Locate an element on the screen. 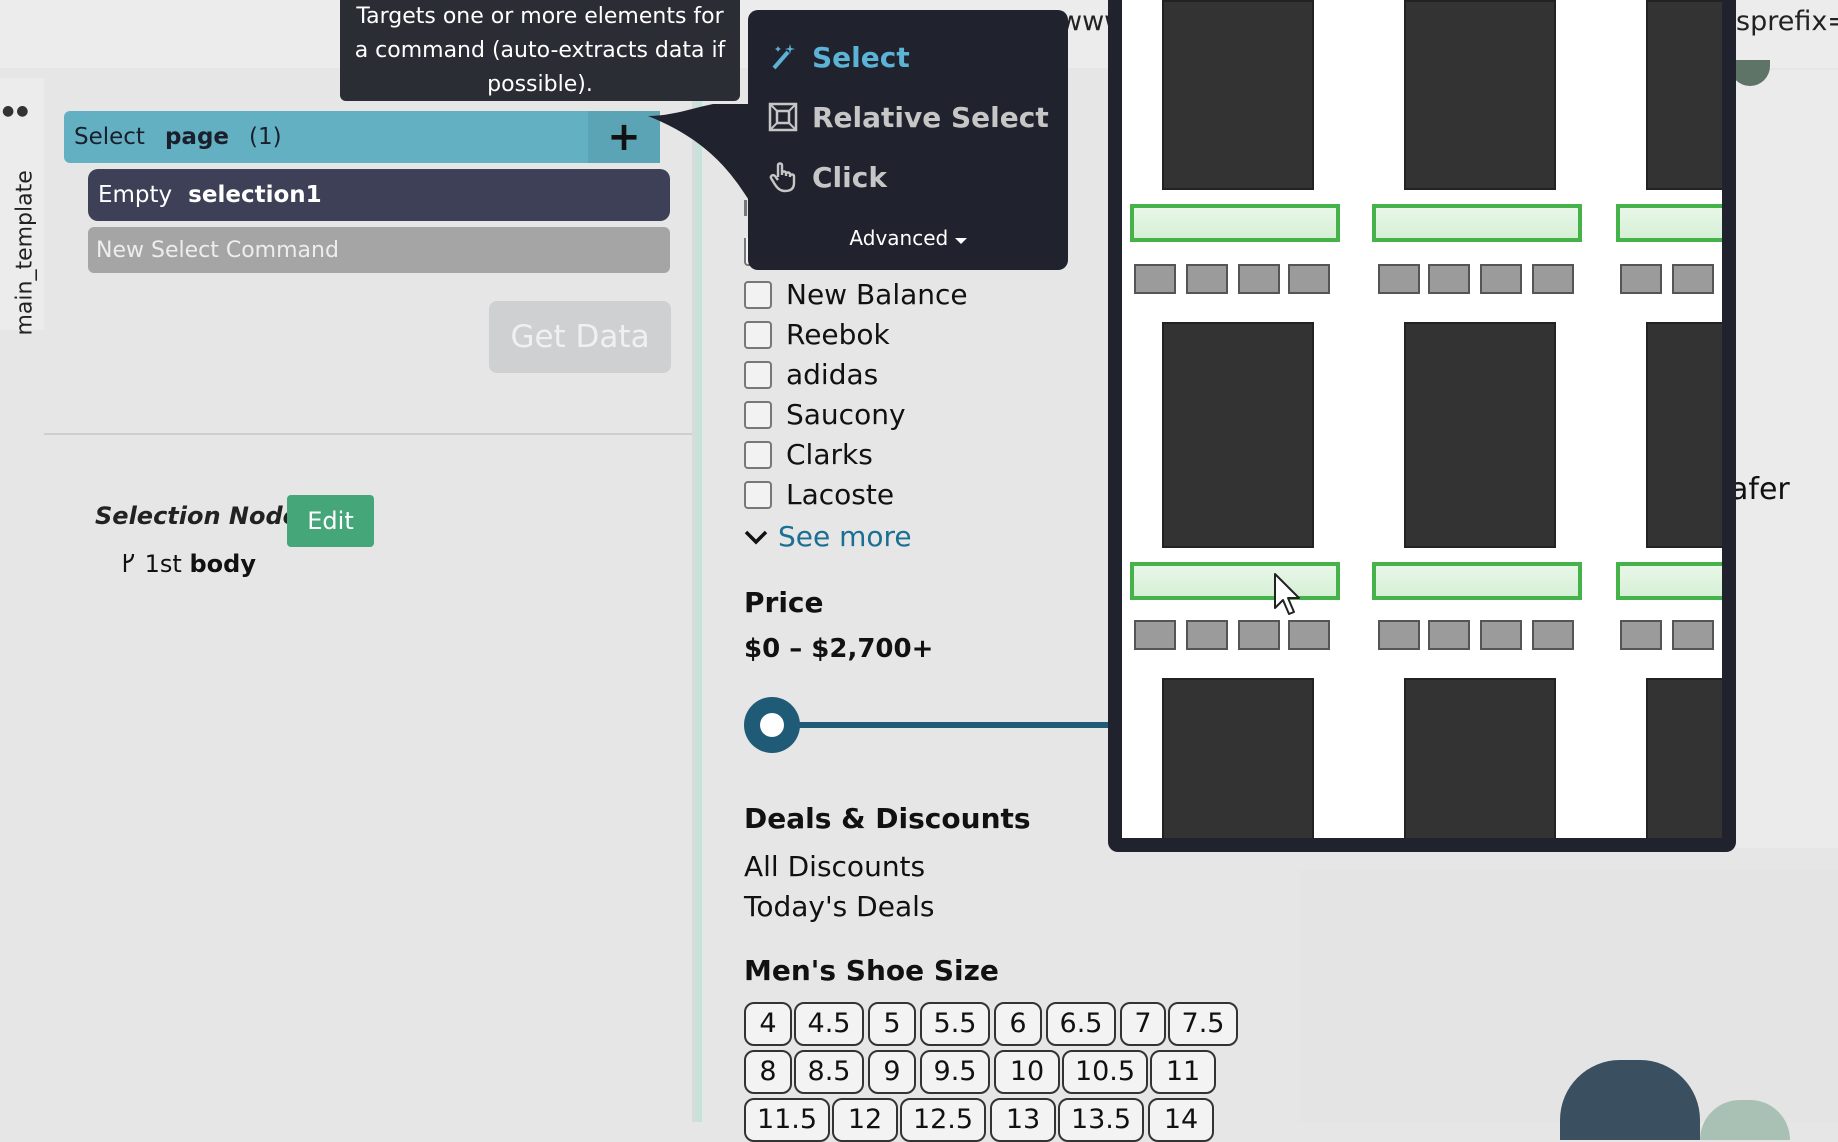 The image size is (1838, 1142). see-more-link: See more is located at coordinates (828, 536).